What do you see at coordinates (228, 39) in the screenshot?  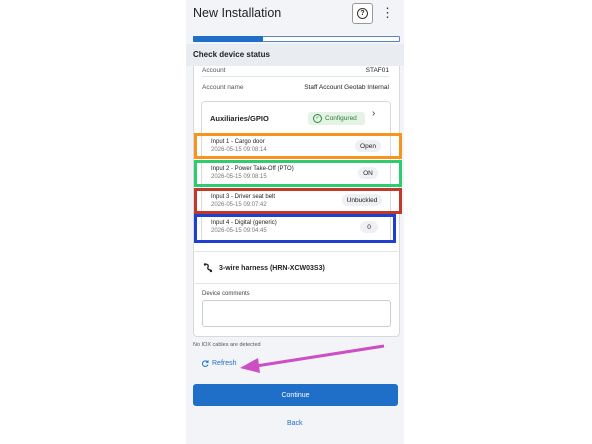 I see `progress-fill` at bounding box center [228, 39].